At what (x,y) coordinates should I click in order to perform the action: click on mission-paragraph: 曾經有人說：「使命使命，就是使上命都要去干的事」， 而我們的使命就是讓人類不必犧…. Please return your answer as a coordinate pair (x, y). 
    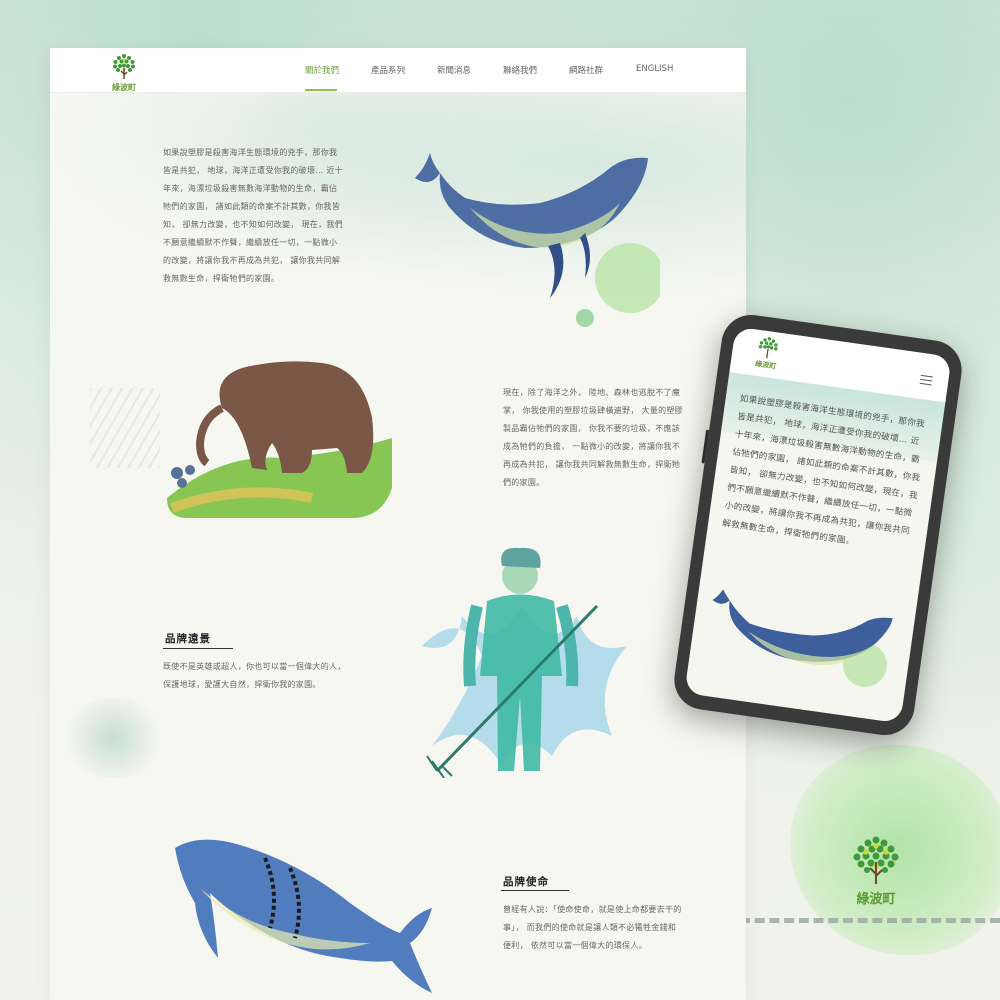
    Looking at the image, I should click on (592, 927).